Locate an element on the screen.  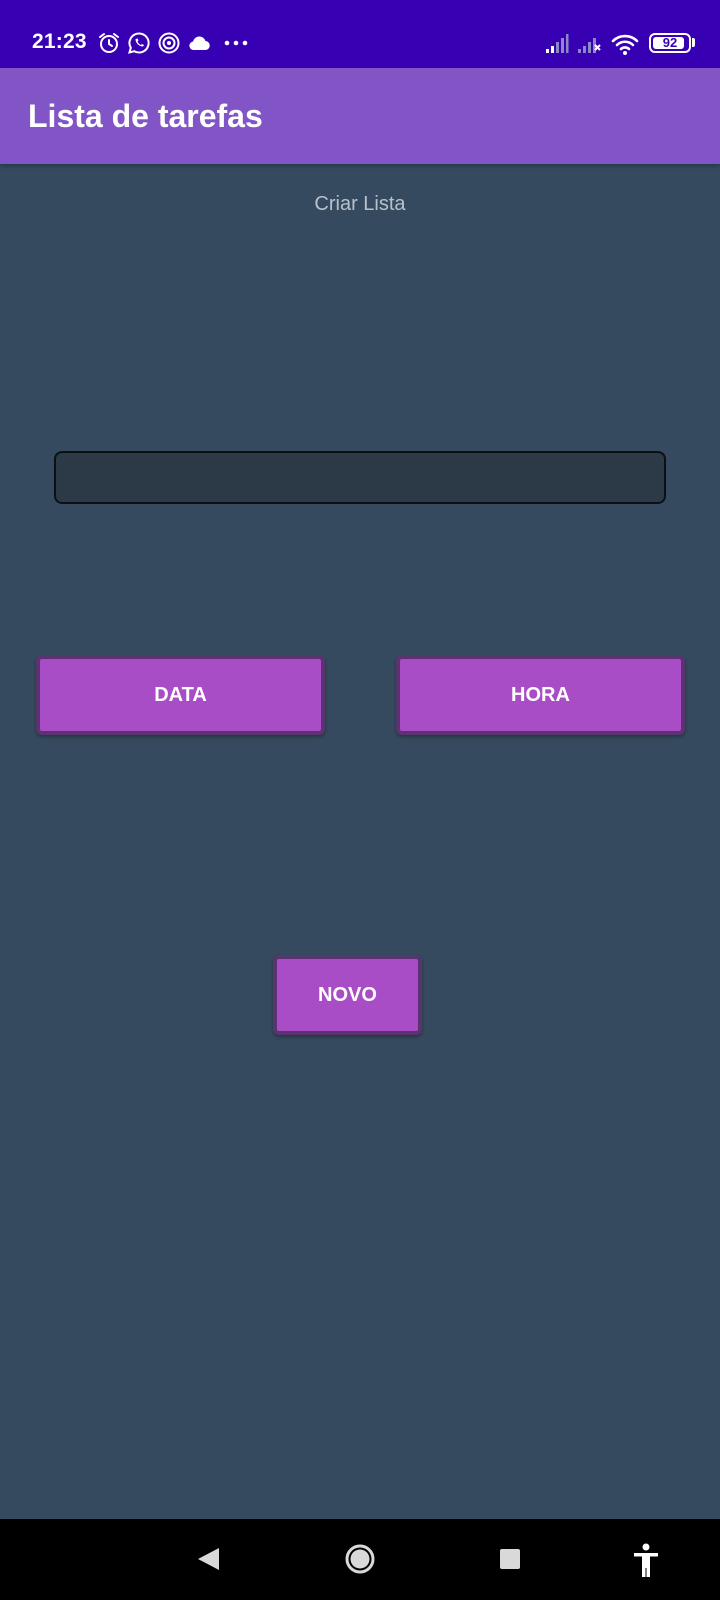
more-dots-icon is located at coordinates (236, 43).